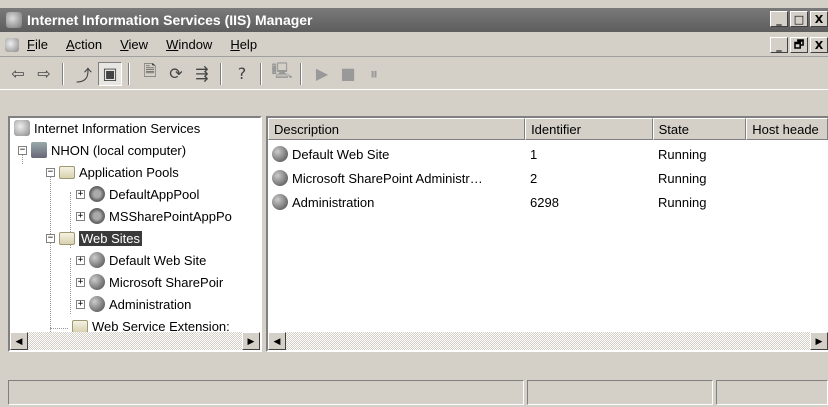 The image size is (828, 407). Describe the element at coordinates (102, 150) in the screenshot. I see `tree-item-computer: − NHON (local computer)` at that location.